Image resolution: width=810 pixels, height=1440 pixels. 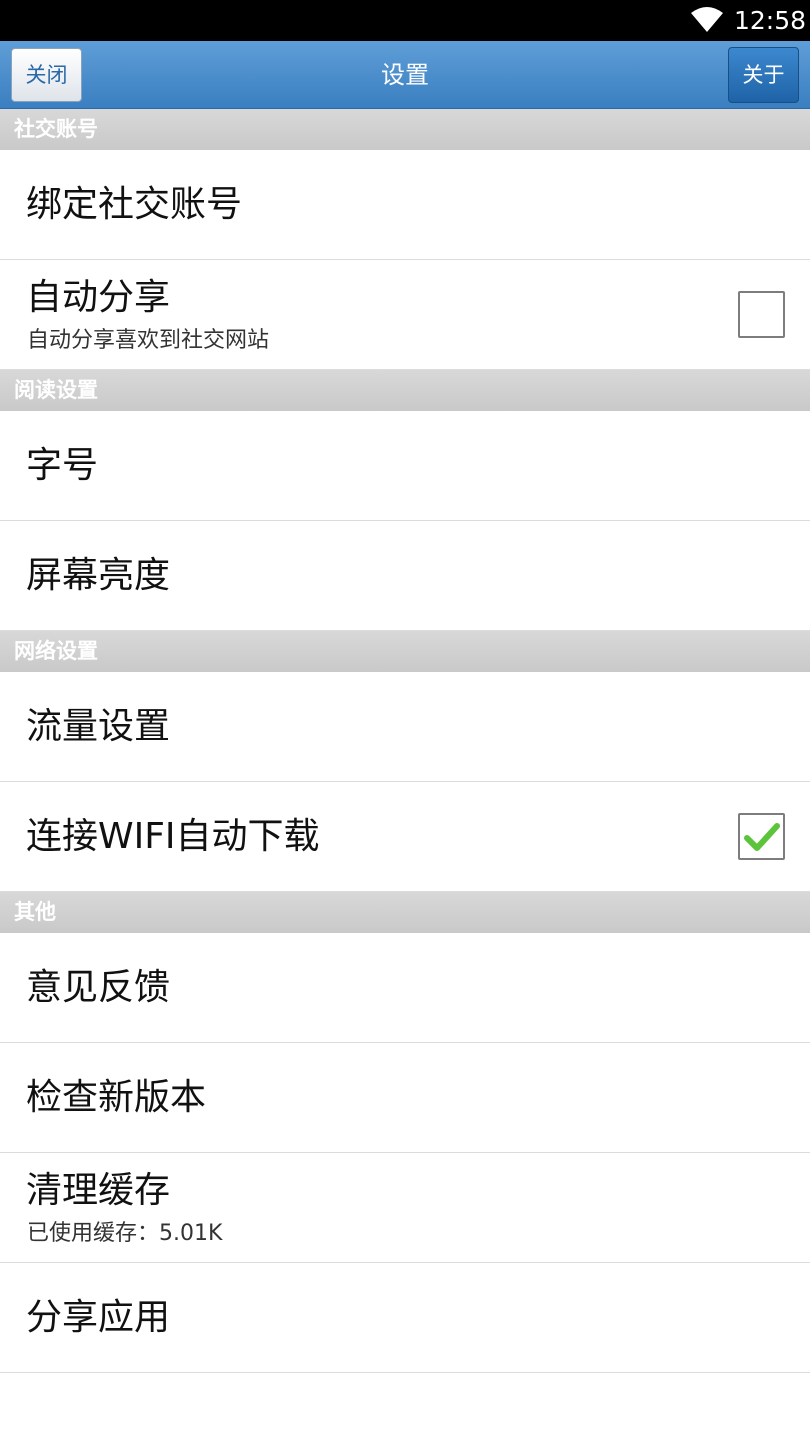 What do you see at coordinates (148, 340) in the screenshot?
I see `item-summary: 自动分享喜欢到社交网站` at bounding box center [148, 340].